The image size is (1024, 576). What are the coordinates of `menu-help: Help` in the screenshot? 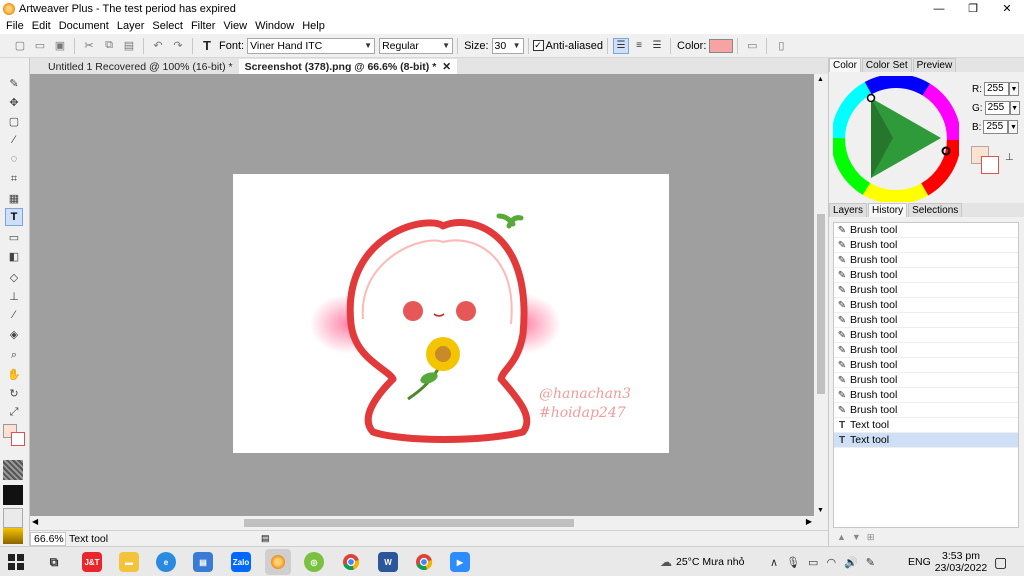 It's located at (313, 26).